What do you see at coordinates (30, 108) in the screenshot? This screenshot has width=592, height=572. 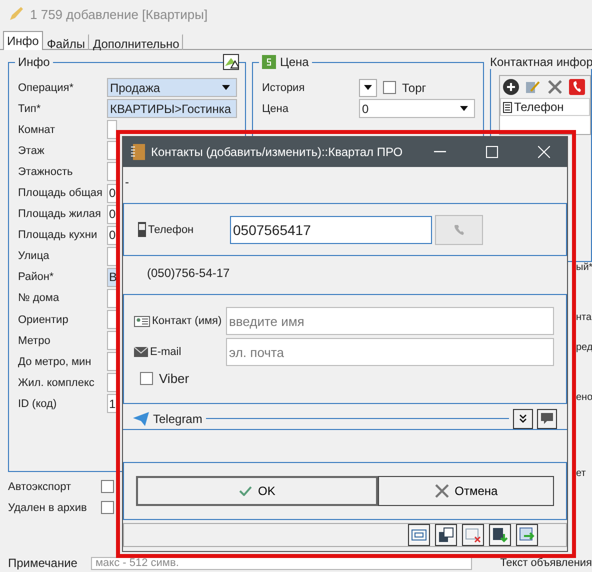 I see `field-label: Тип*` at bounding box center [30, 108].